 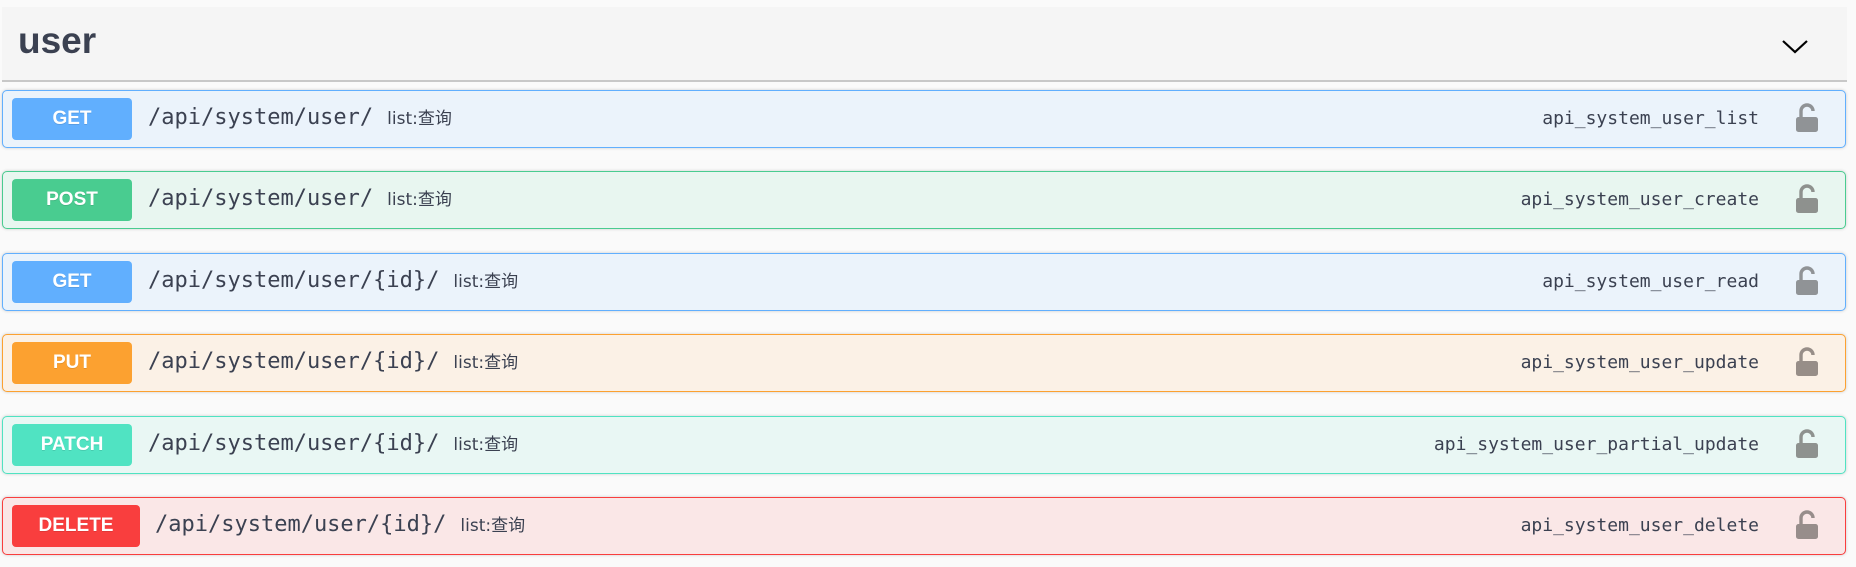 I want to click on operation-id: api_system_user_partial_update, so click(x=1596, y=444).